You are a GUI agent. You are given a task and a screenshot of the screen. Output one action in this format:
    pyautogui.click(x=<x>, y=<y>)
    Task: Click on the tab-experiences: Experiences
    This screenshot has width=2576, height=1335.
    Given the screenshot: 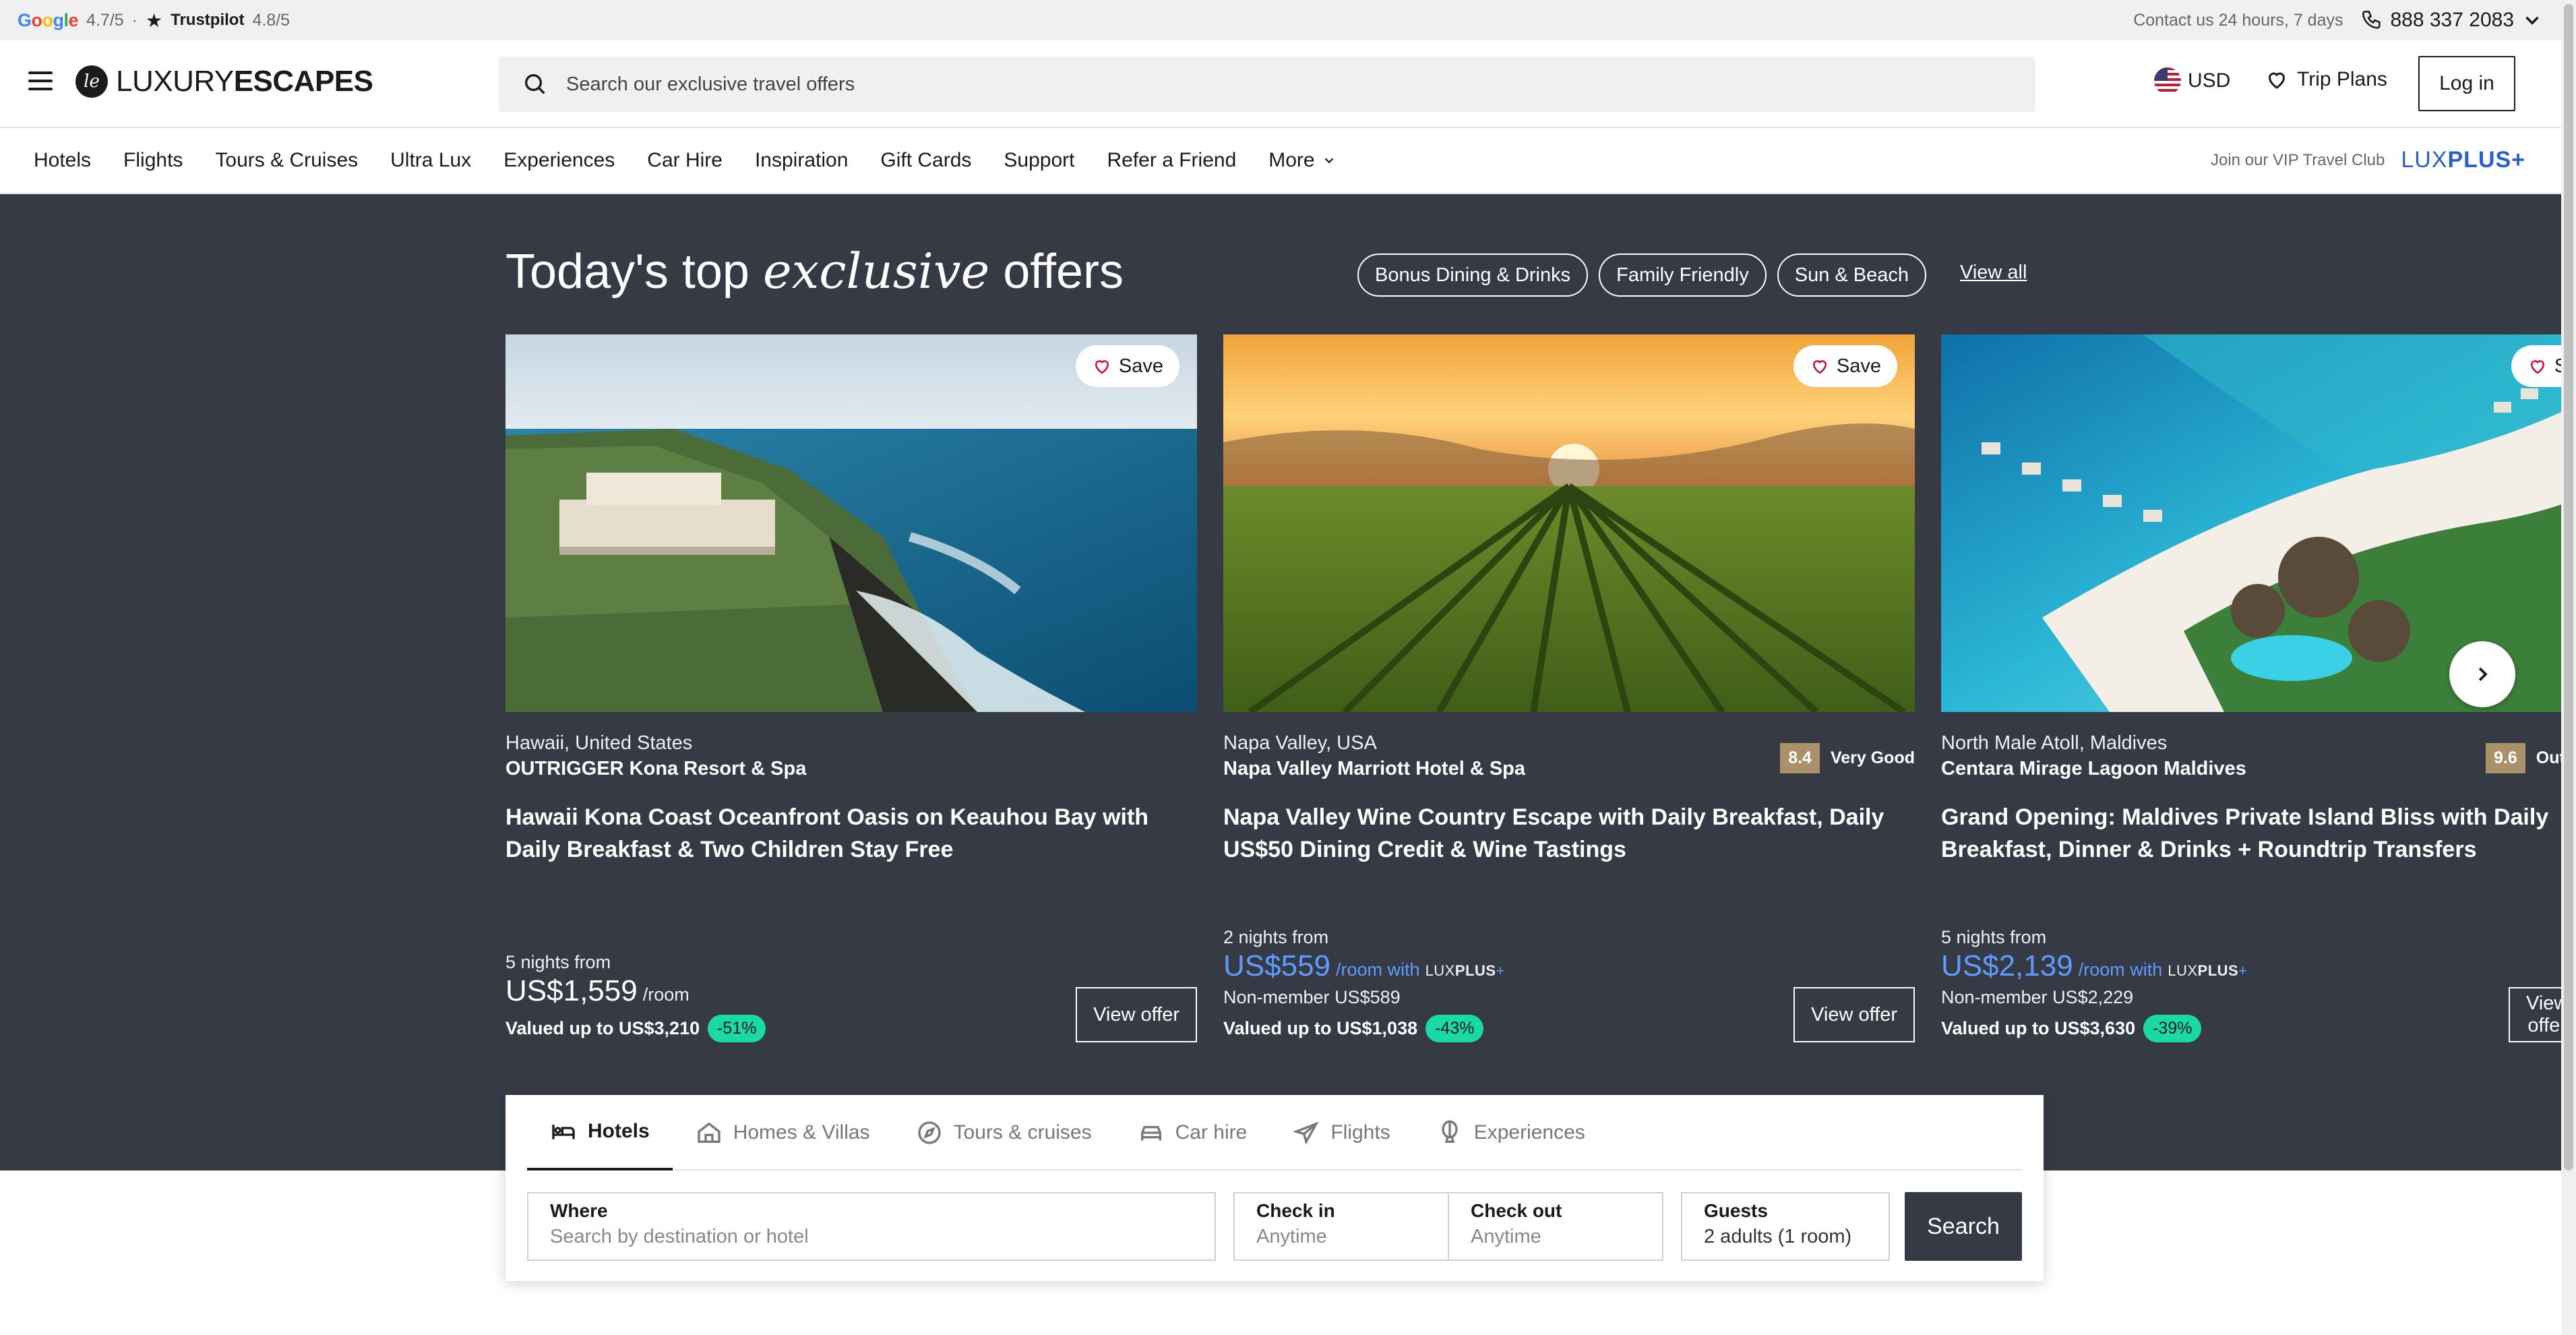 What is the action you would take?
    pyautogui.click(x=1510, y=1132)
    